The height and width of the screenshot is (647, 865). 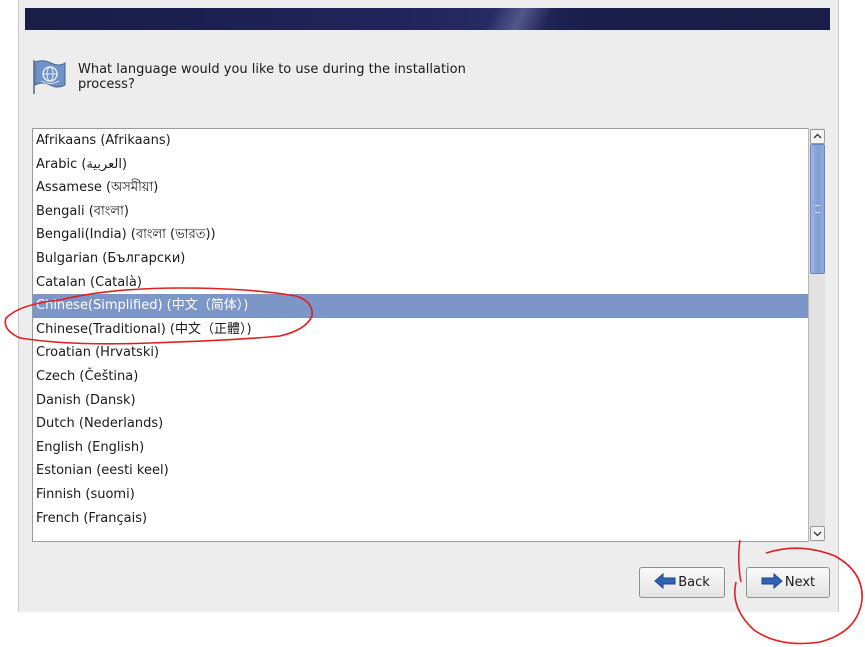 What do you see at coordinates (428, 471) in the screenshot?
I see `language-item: Estonian (eesti keel)` at bounding box center [428, 471].